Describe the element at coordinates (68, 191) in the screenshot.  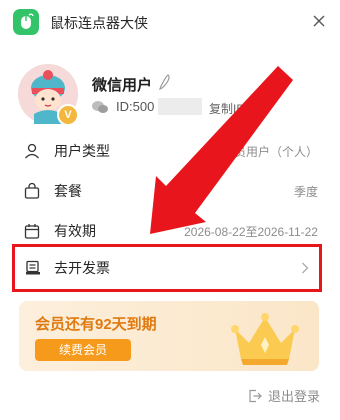
I see `plan-label: 套餐` at that location.